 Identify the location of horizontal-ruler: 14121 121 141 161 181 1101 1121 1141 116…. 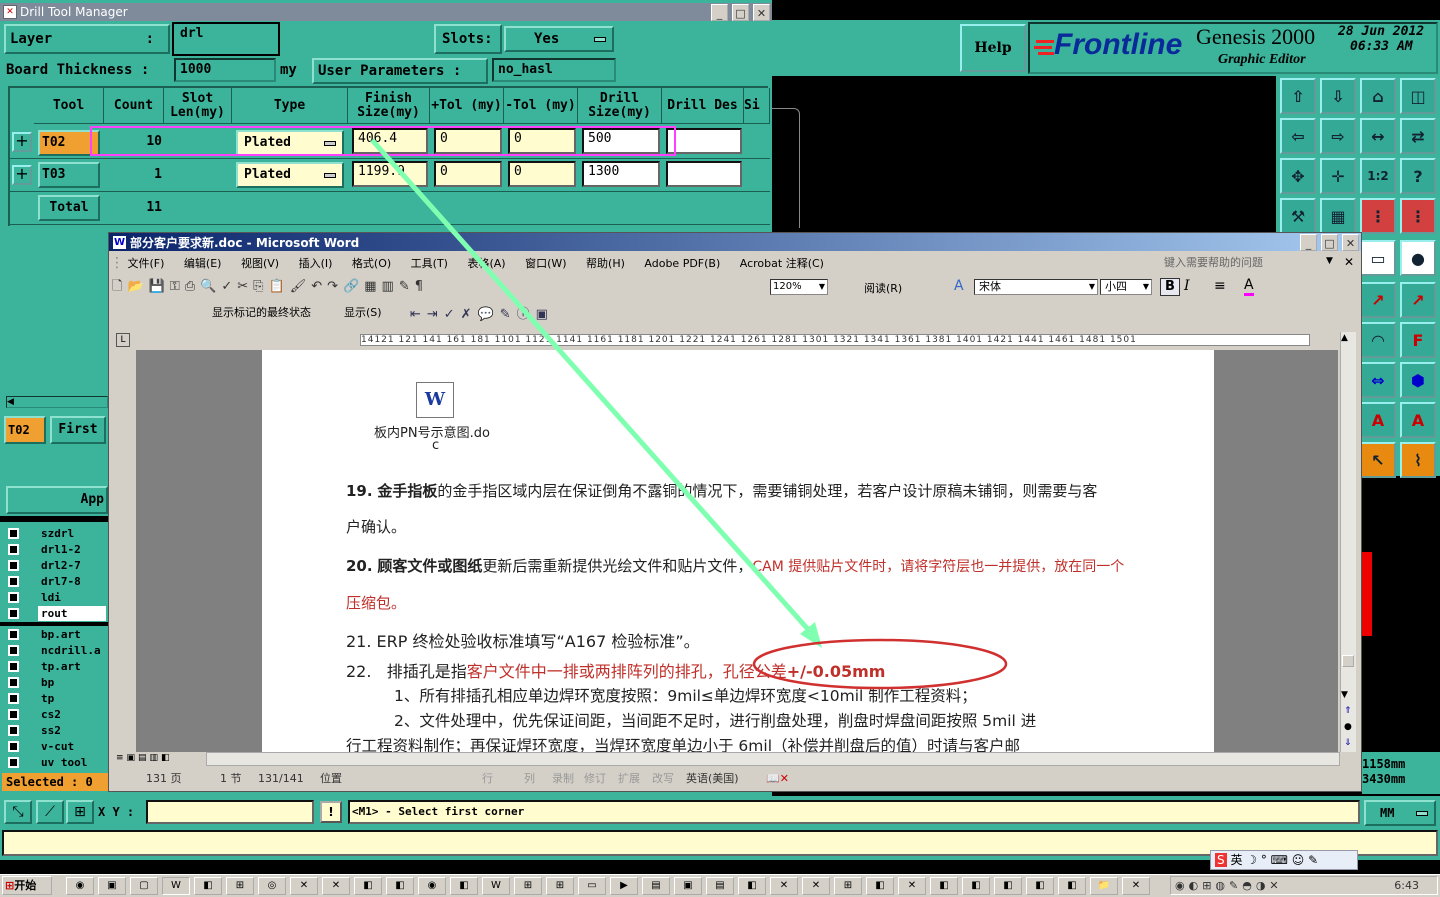
(835, 340).